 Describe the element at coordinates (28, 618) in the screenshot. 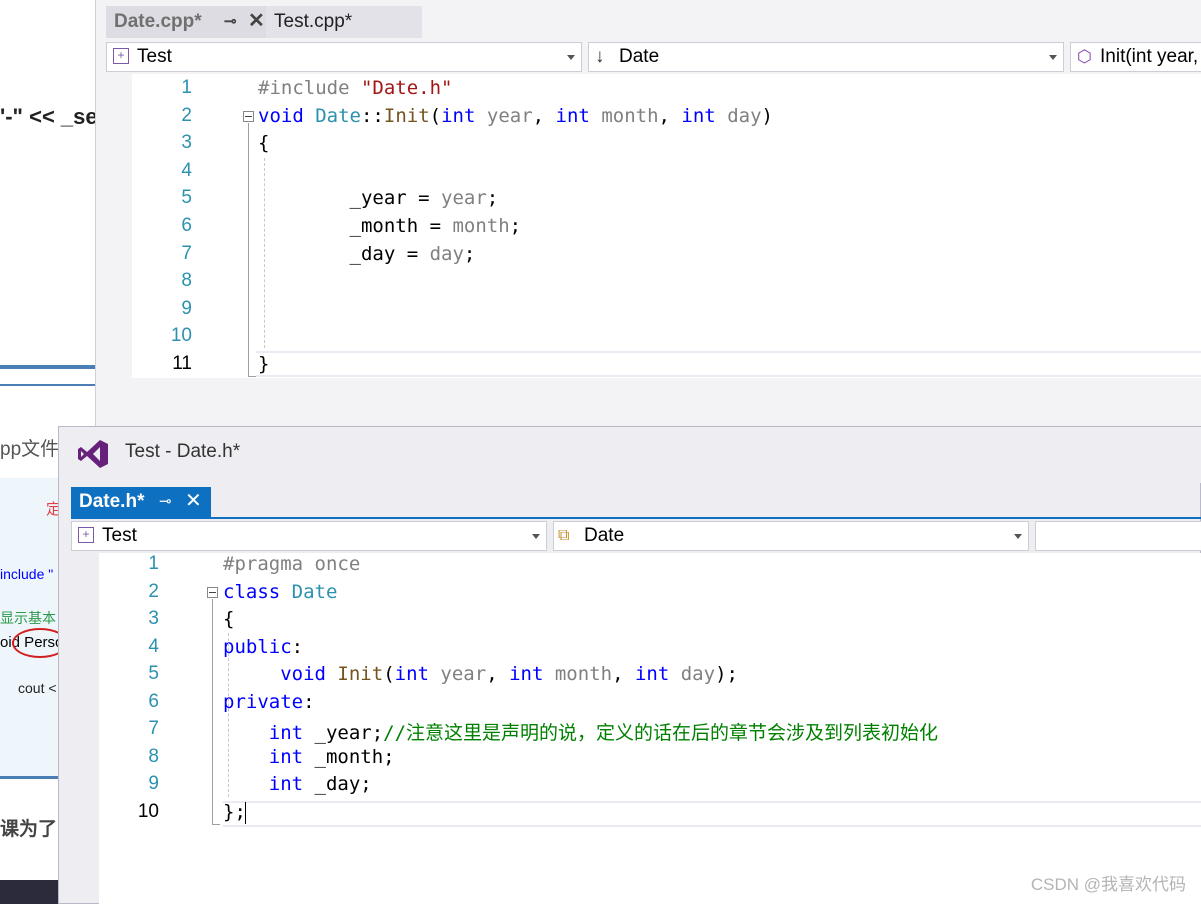

I see `bg-comment-fragment: 显示基本` at that location.